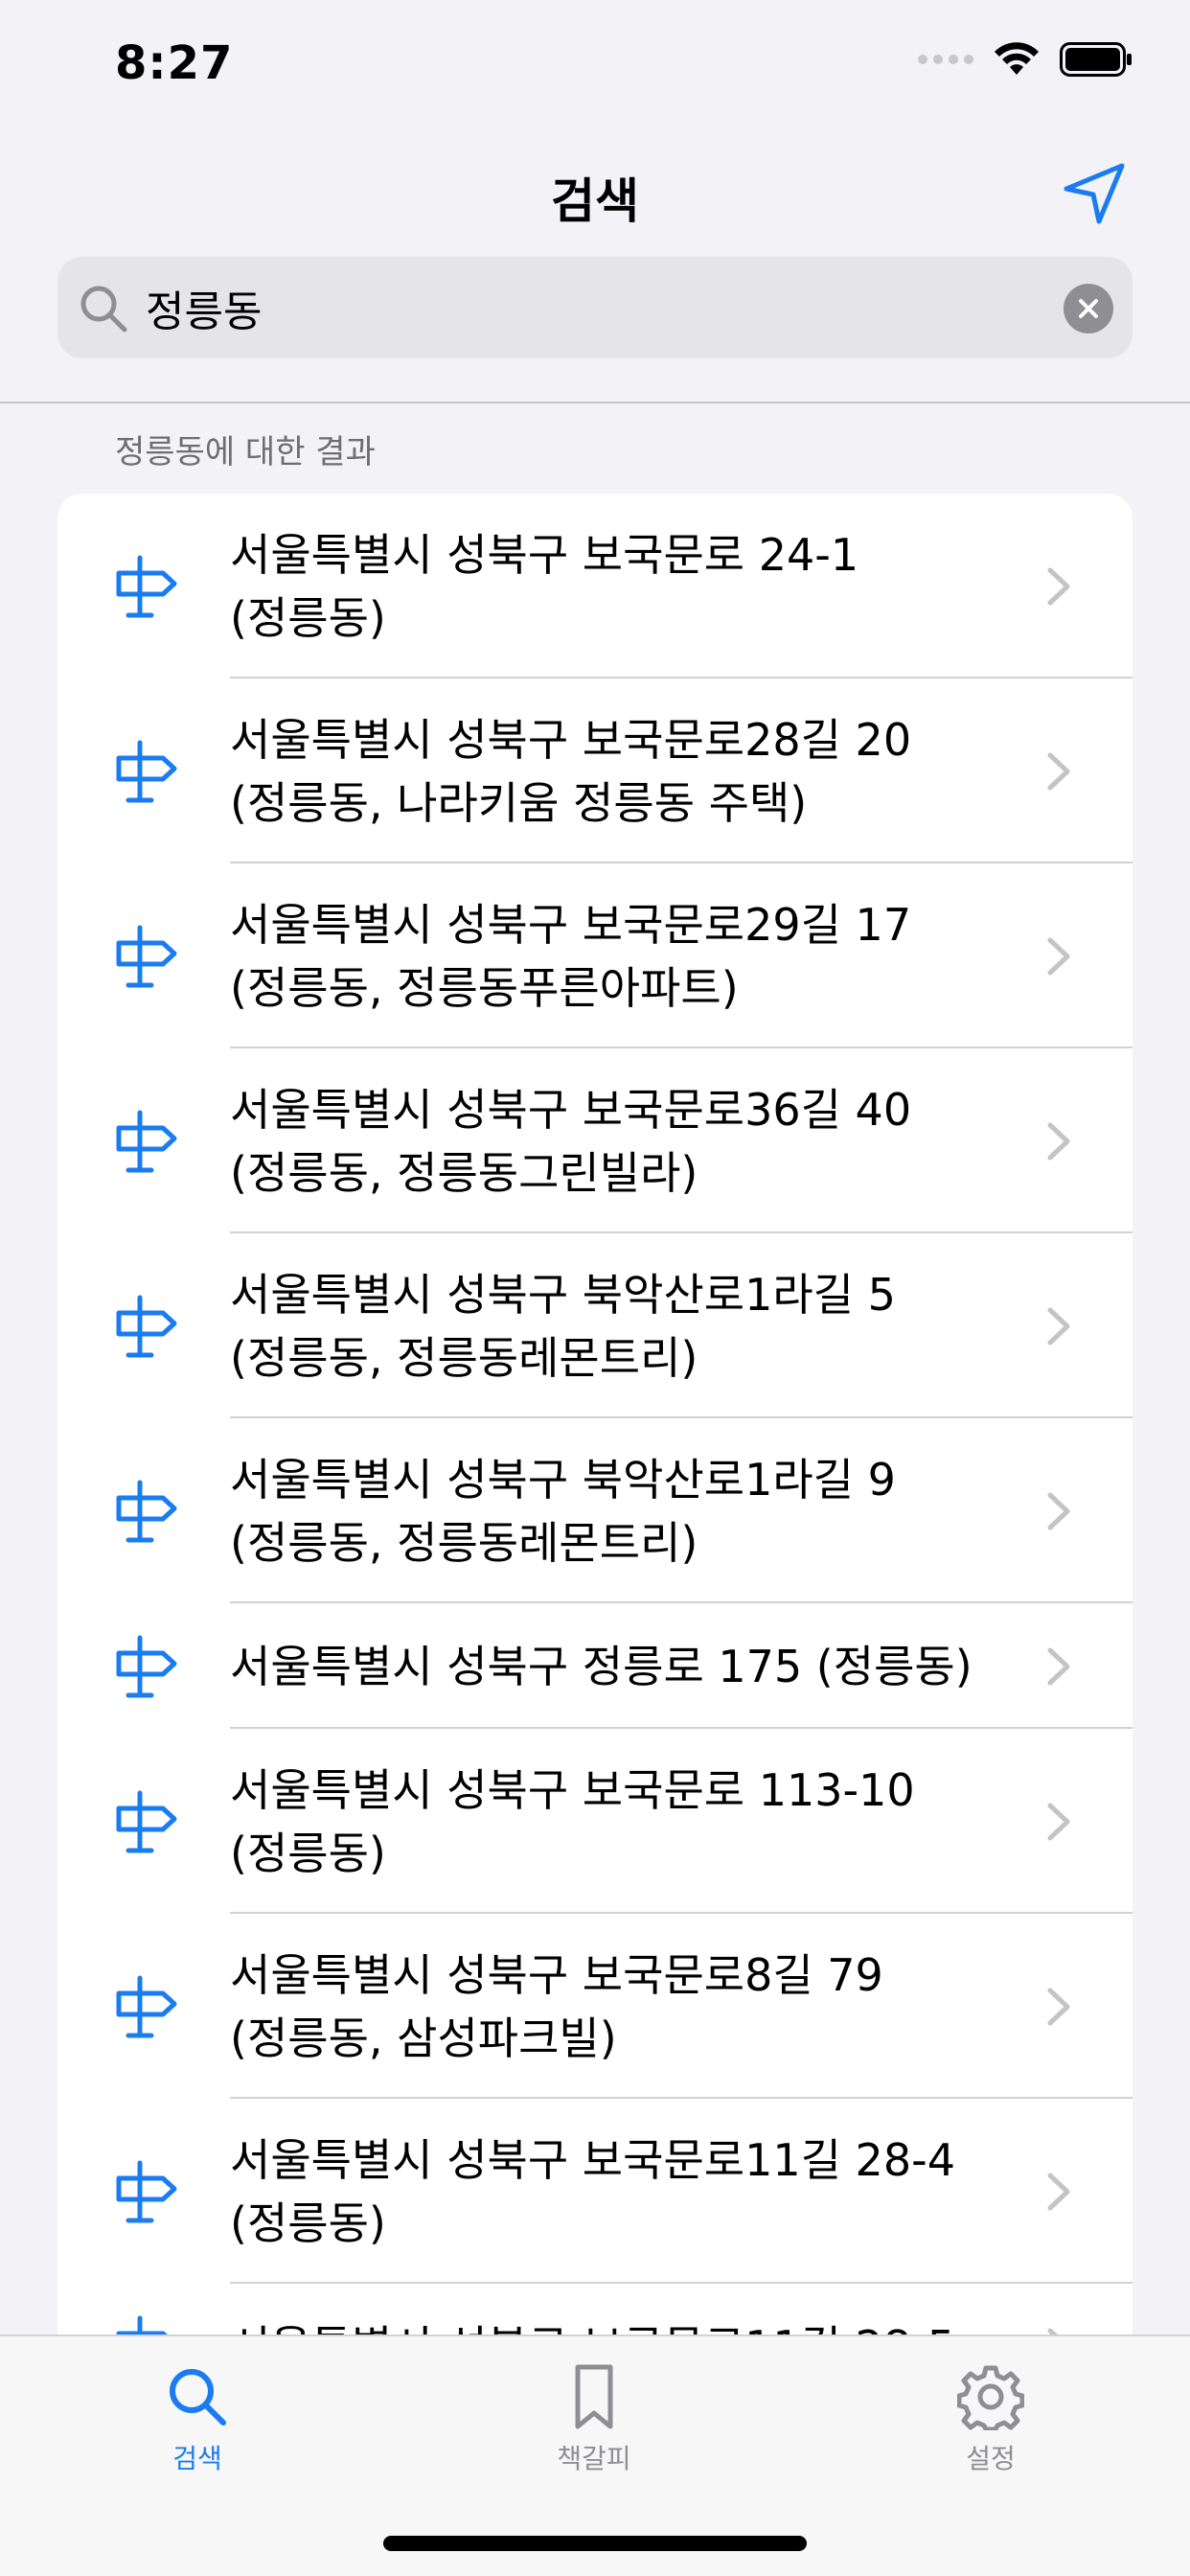  I want to click on address-line-1: 서울특별시 성북구 북악산로1라길 5, so click(563, 1295).